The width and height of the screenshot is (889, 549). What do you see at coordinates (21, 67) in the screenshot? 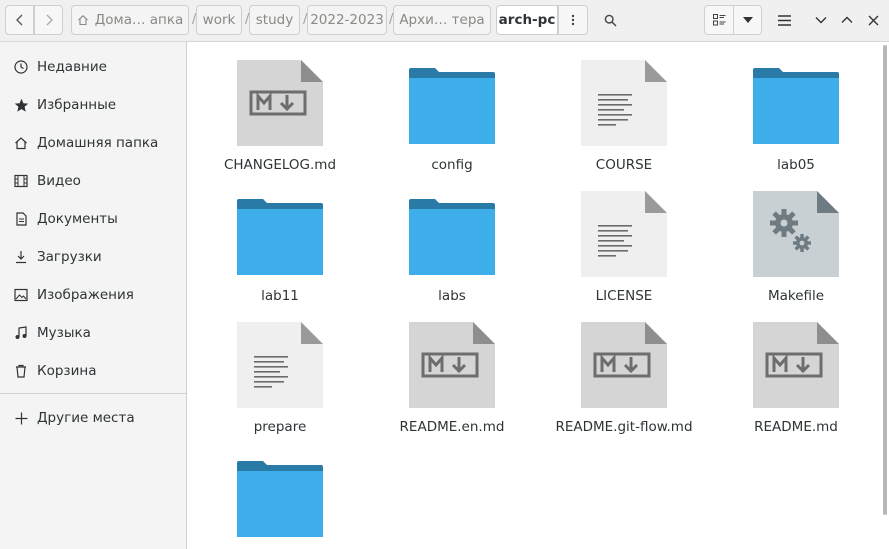
I see `clock-icon` at bounding box center [21, 67].